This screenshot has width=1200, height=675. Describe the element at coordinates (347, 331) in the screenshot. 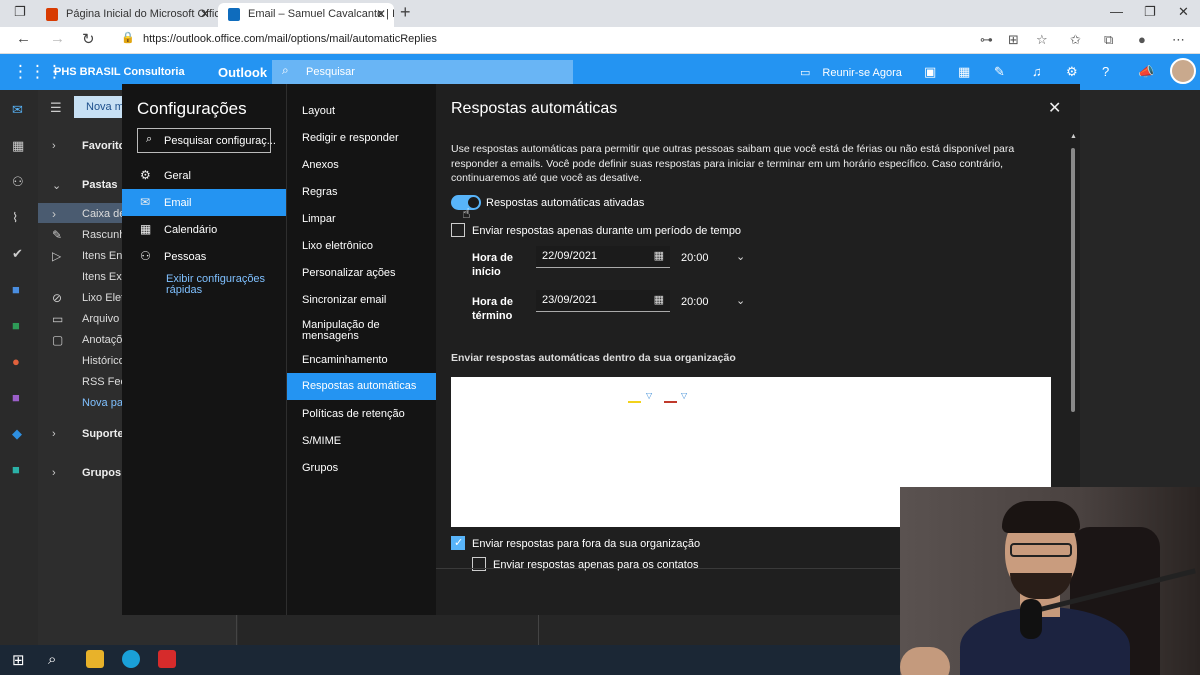

I see `subcategory-item: Manipulação de mensagens` at that location.